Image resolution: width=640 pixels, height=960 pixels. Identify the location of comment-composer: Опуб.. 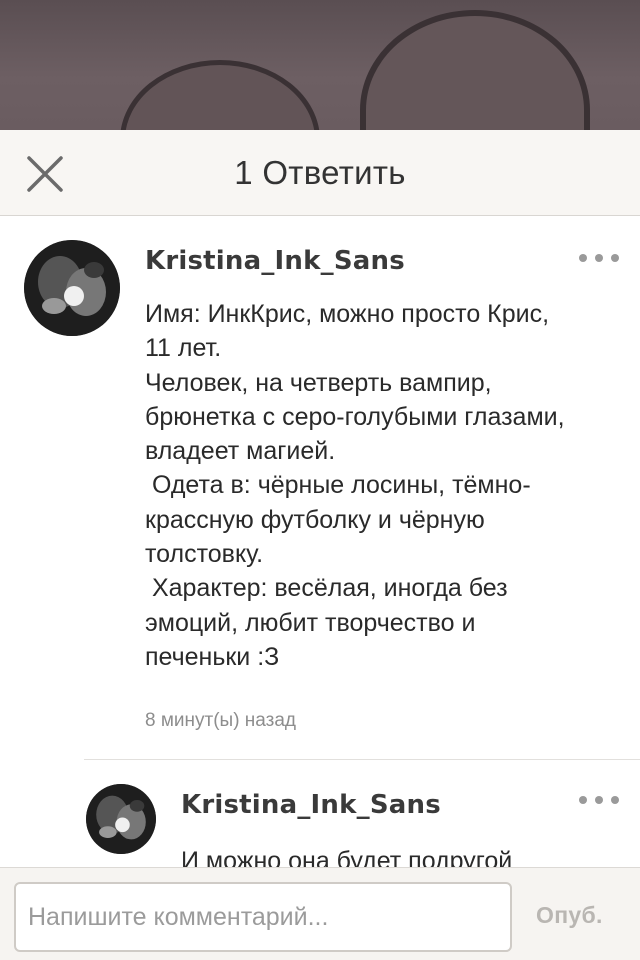
(320, 913).